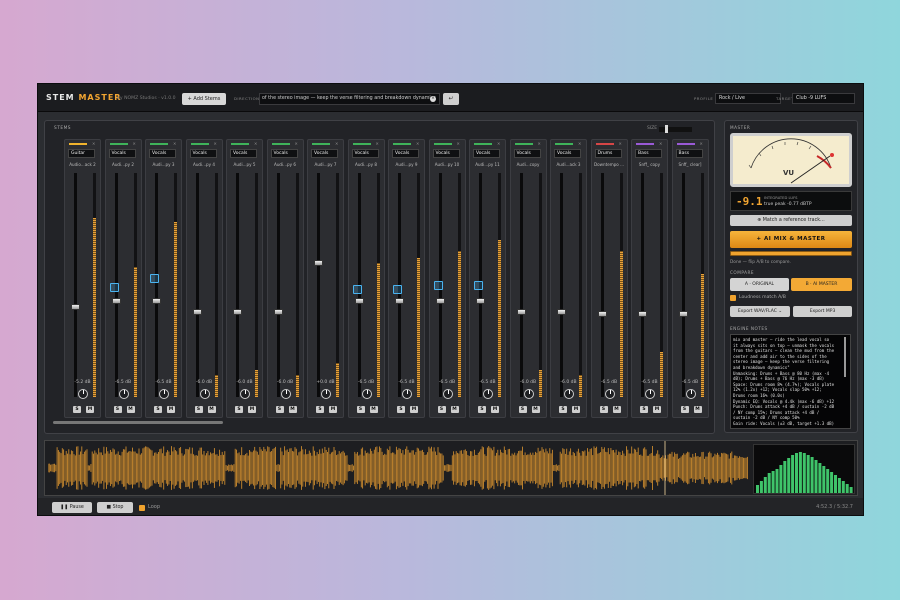  I want to click on loop-checkbox, so click(142, 508).